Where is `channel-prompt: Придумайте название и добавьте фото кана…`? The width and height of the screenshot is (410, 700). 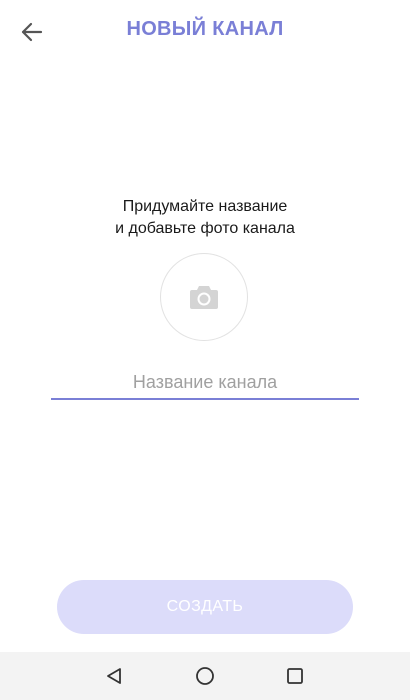 channel-prompt: Придумайте название и добавьте фото кана… is located at coordinates (205, 218).